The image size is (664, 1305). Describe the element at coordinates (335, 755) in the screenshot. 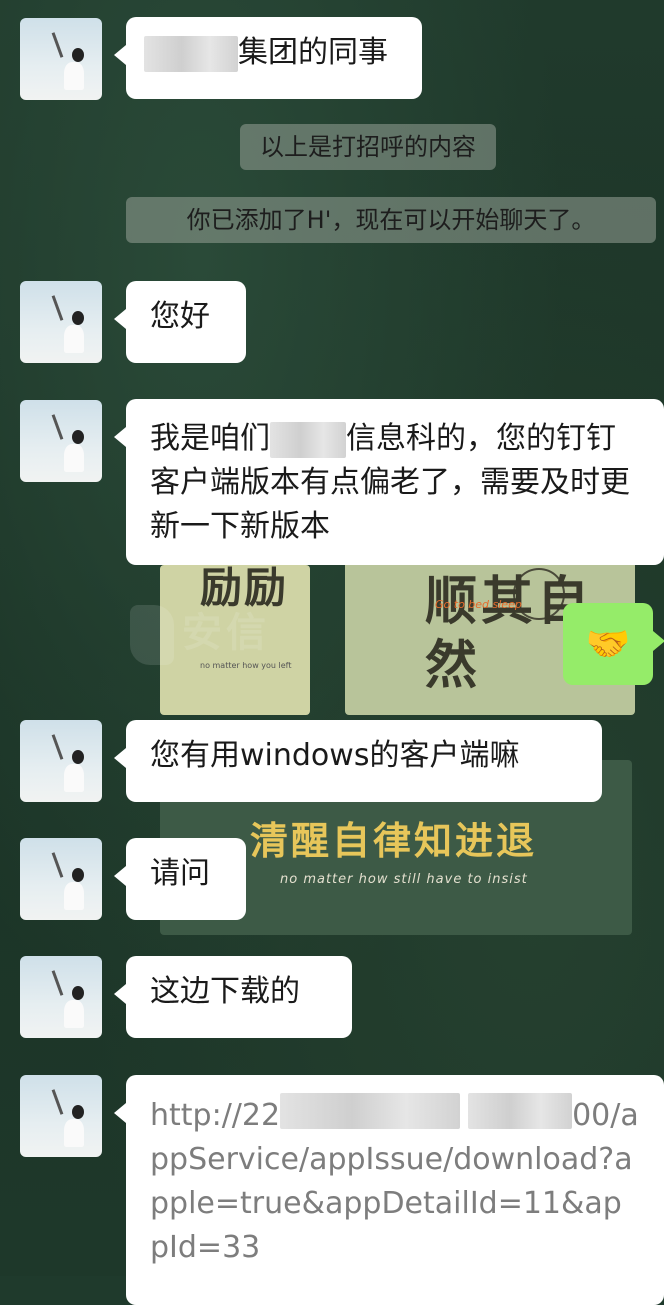

I see `message-text: 您有用windows的客户端嘛` at that location.